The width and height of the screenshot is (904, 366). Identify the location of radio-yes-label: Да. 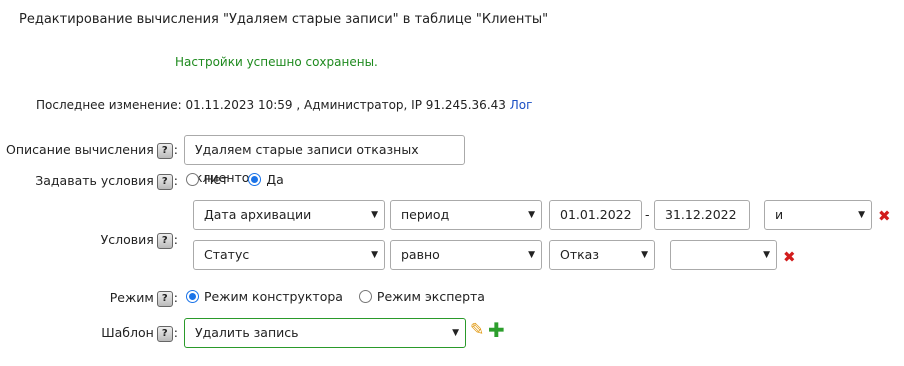
(274, 179).